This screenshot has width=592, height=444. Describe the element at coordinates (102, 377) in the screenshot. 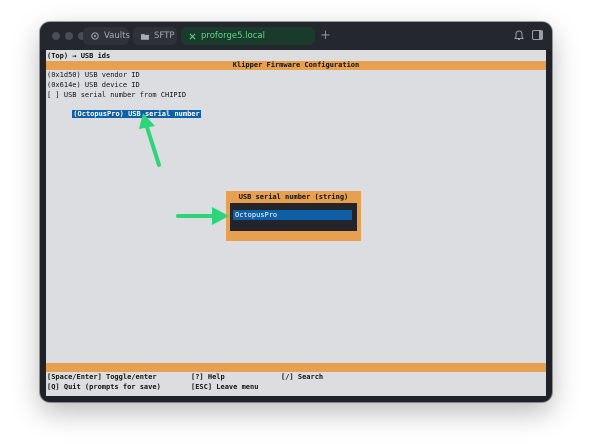

I see `help-toggle-enter: [Space/Enter] Toggle/enter` at that location.